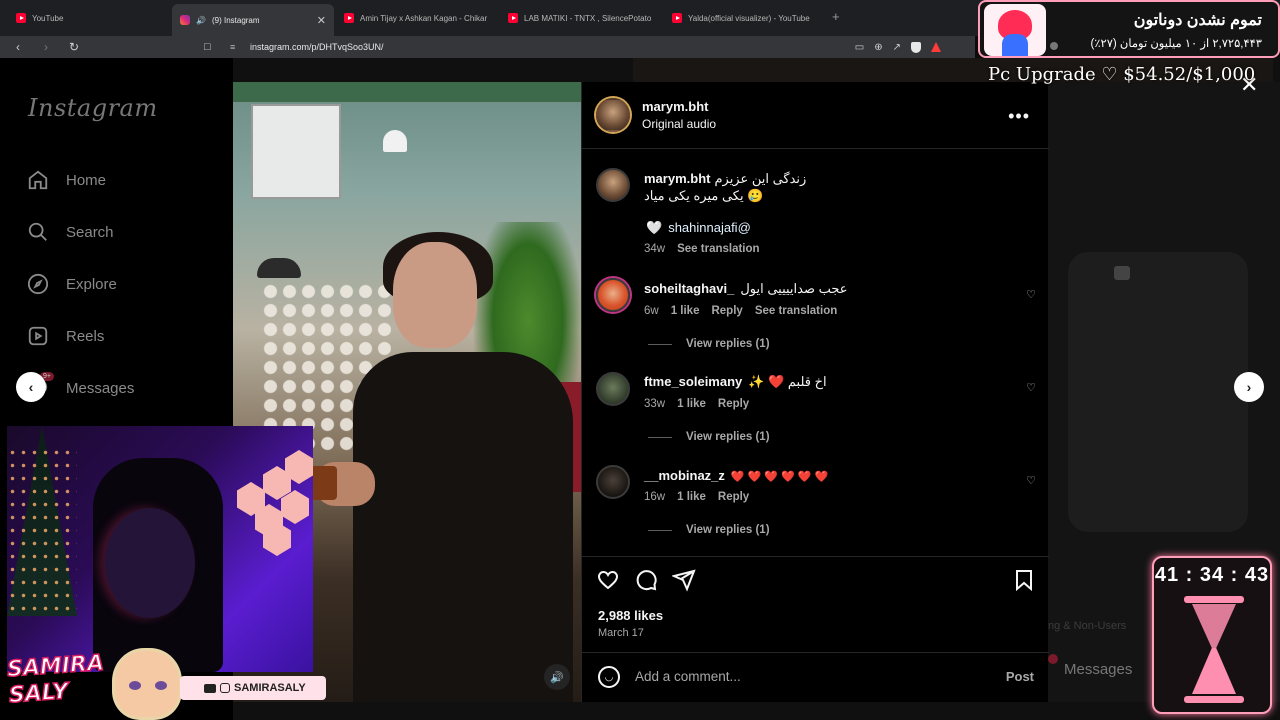 This screenshot has height=720, width=1280. I want to click on zoom-icon: ⊕, so click(878, 47).